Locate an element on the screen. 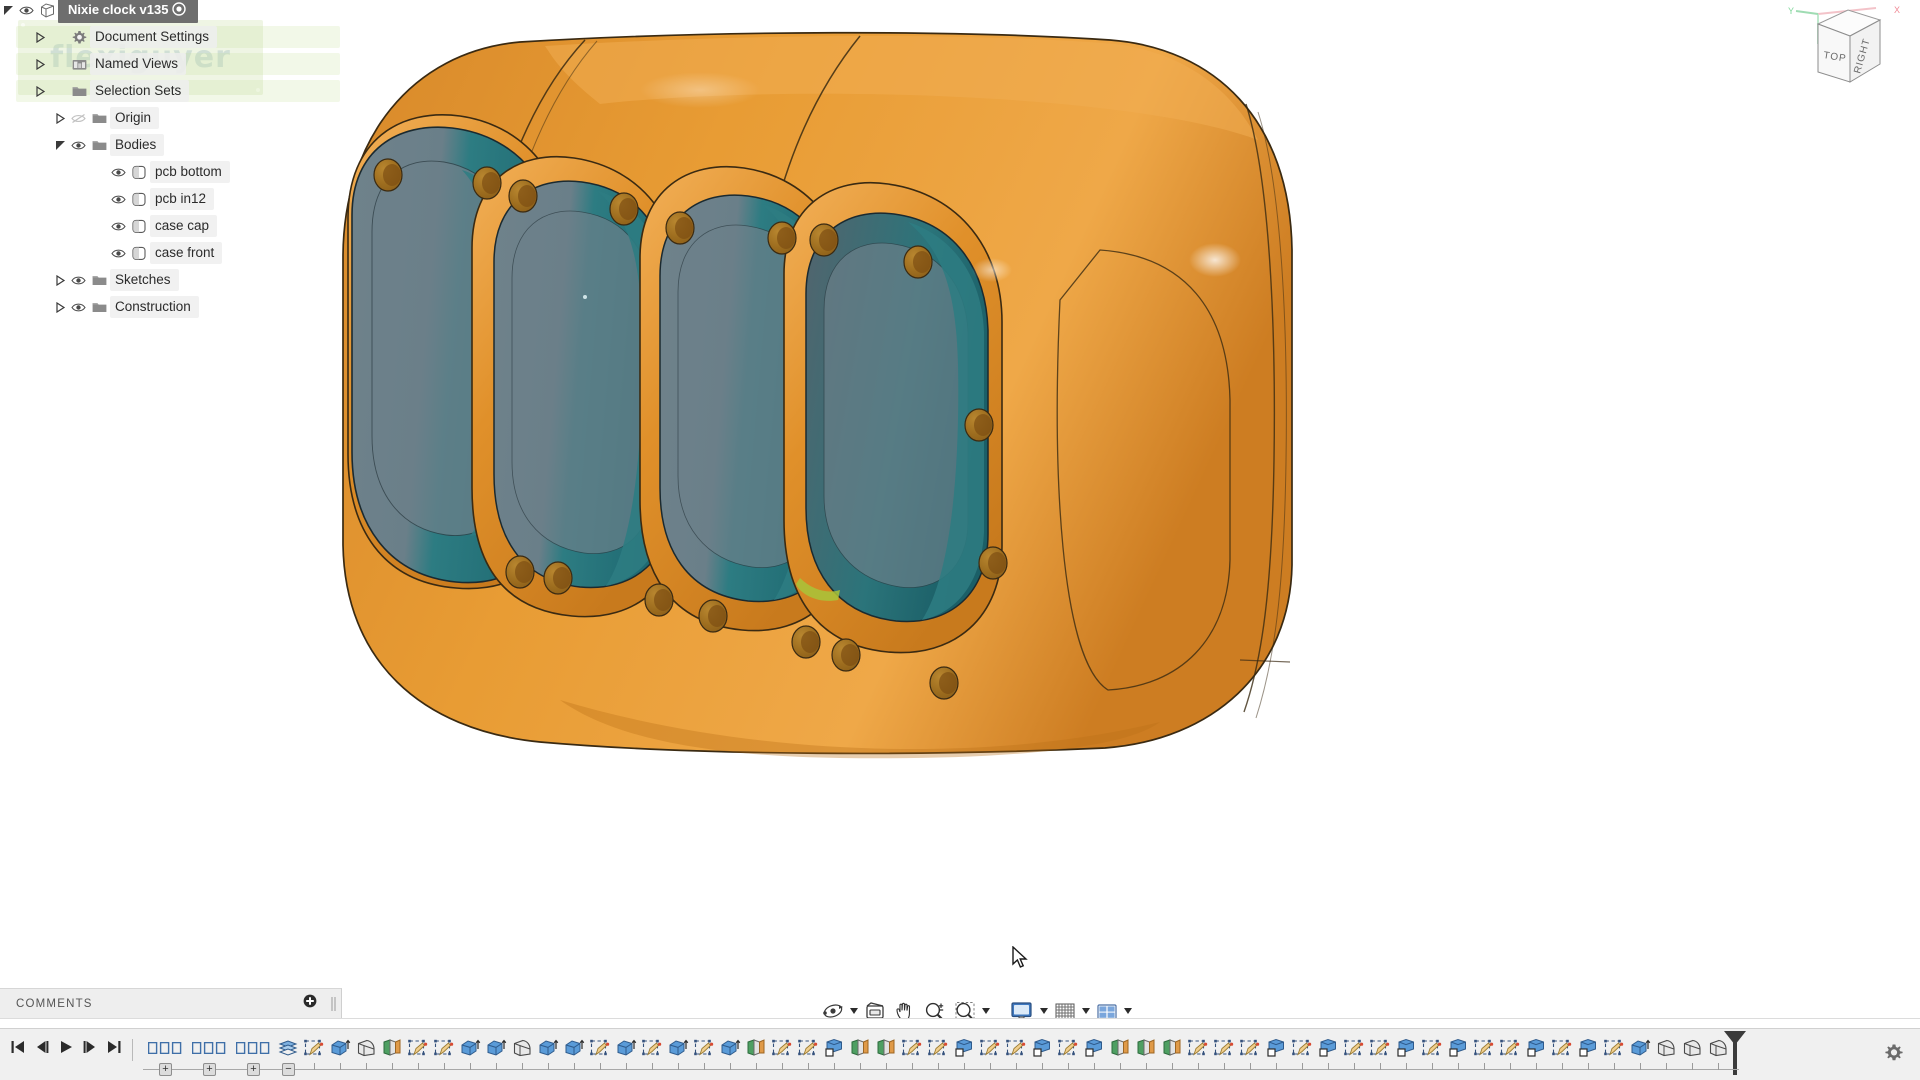 The width and height of the screenshot is (1920, 1080). go-to-beginning-button is located at coordinates (18, 1049).